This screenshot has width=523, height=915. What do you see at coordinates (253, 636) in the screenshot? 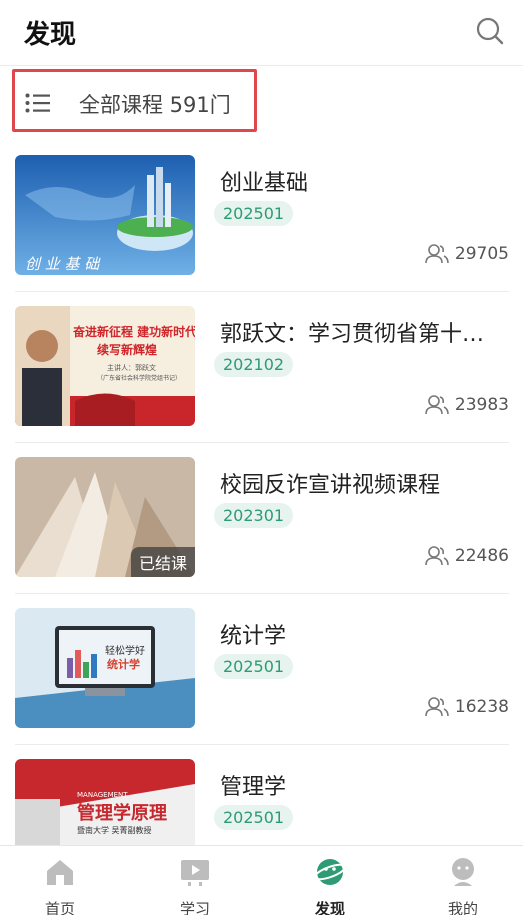
I see `course-name: 统计学` at bounding box center [253, 636].